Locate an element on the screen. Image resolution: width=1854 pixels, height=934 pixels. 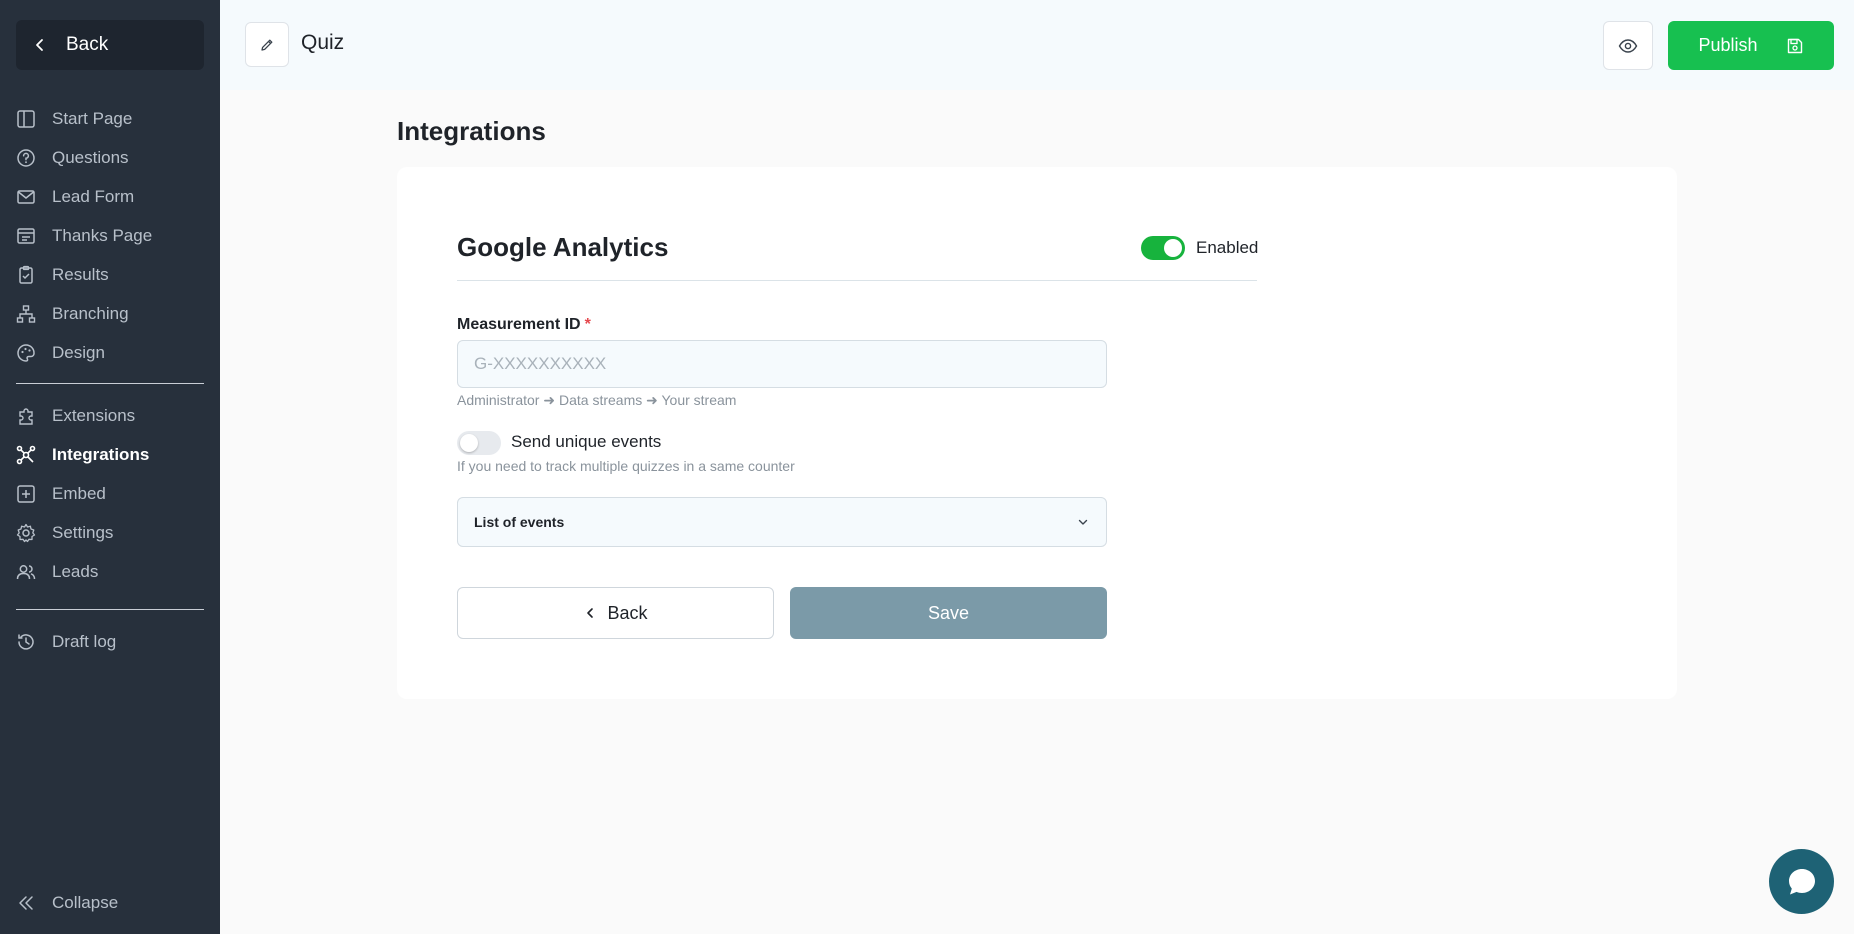
quiz-title: Quiz is located at coordinates (323, 42).